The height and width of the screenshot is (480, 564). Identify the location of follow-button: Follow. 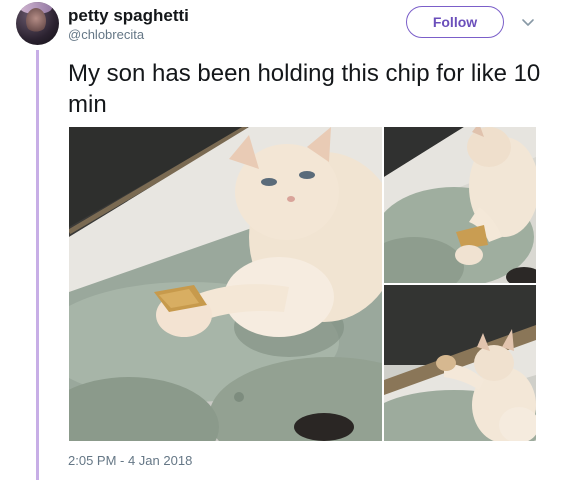
(455, 22).